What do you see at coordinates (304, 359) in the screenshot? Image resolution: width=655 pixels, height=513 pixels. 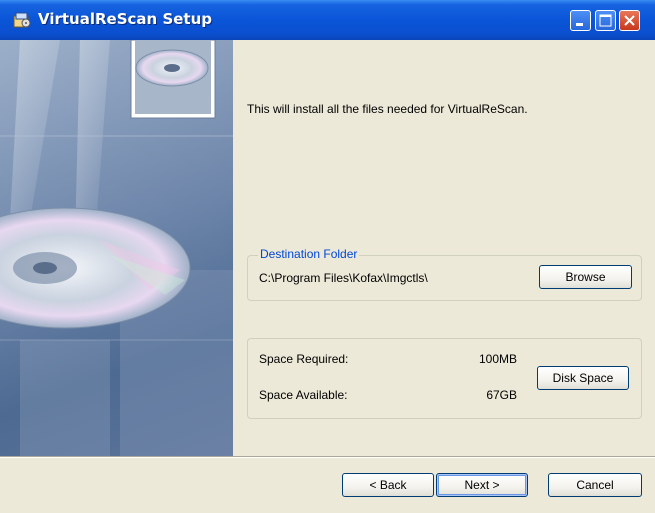 I see `space-required-label: Space Required:` at bounding box center [304, 359].